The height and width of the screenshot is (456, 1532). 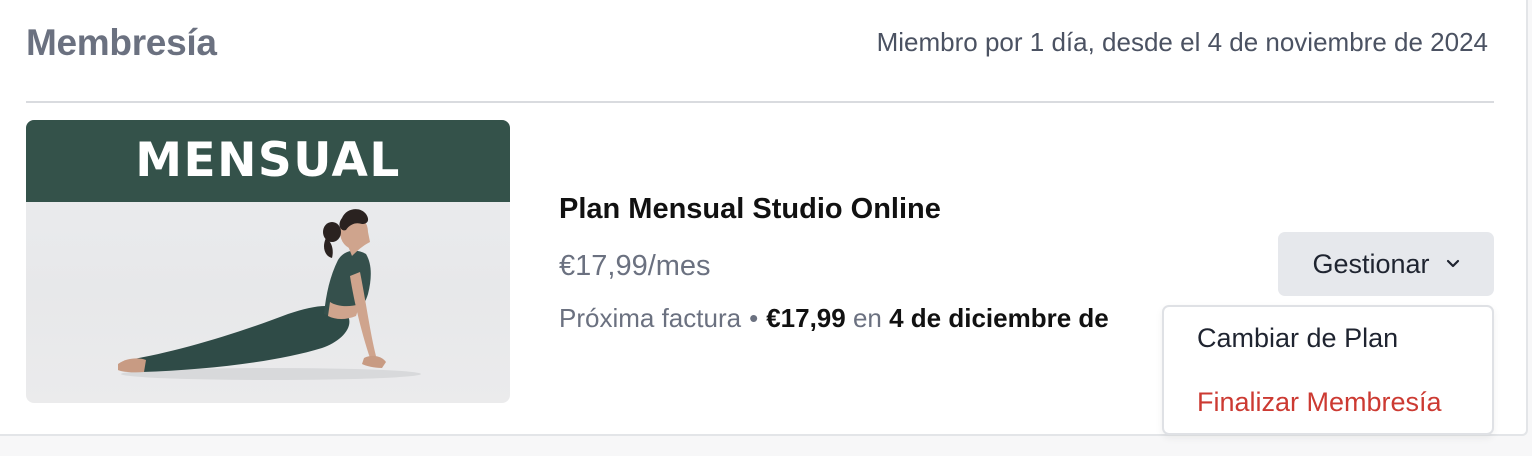 I want to click on divider, so click(x=760, y=102).